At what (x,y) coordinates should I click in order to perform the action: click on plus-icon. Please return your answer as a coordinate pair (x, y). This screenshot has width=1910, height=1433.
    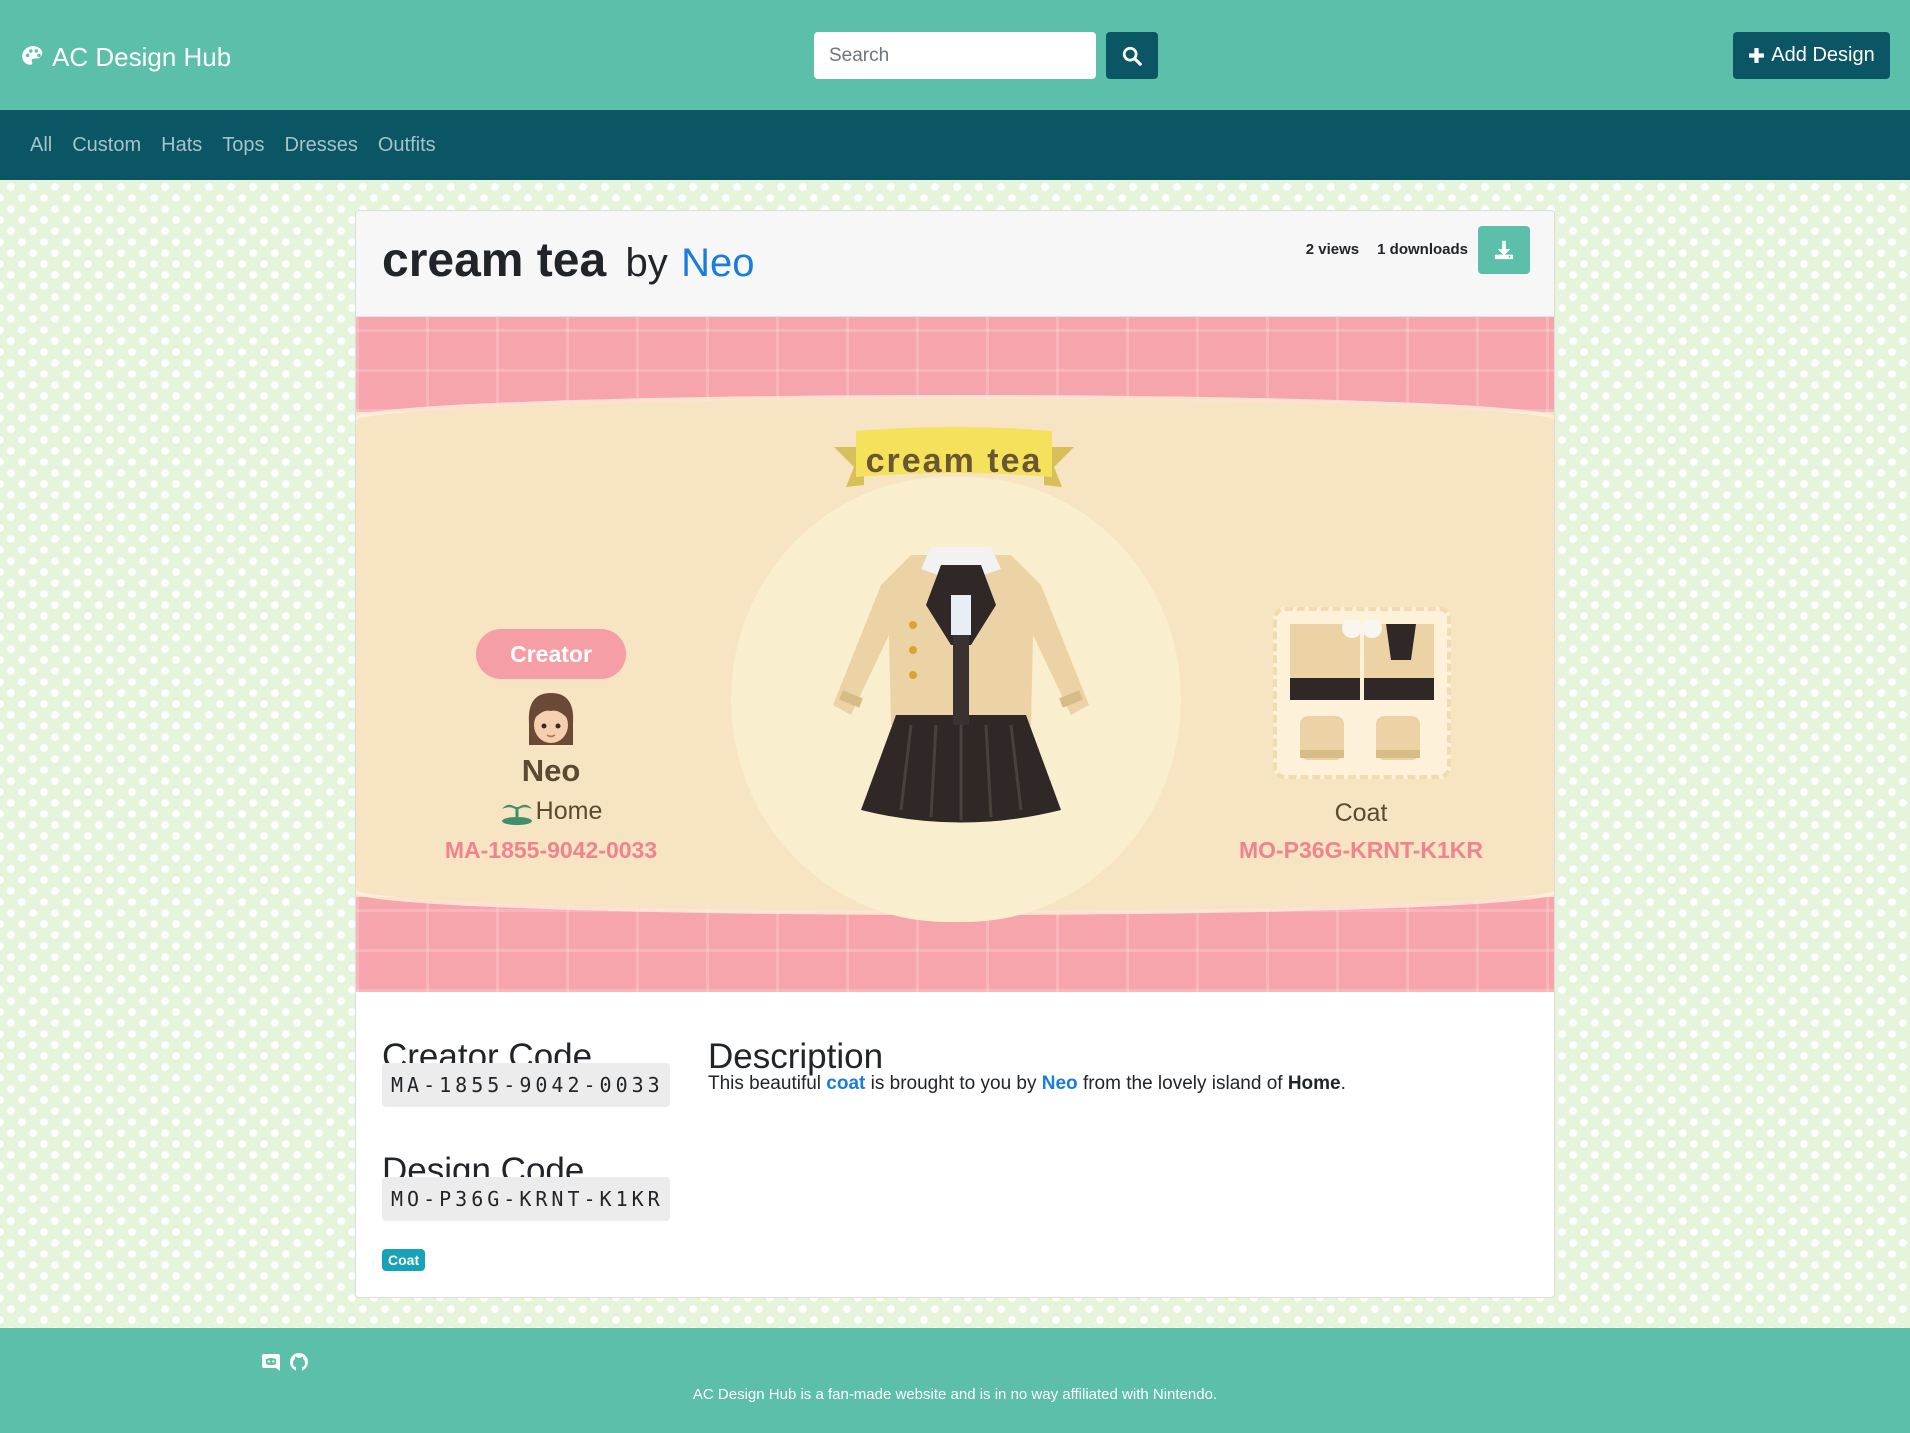
    Looking at the image, I should click on (1757, 55).